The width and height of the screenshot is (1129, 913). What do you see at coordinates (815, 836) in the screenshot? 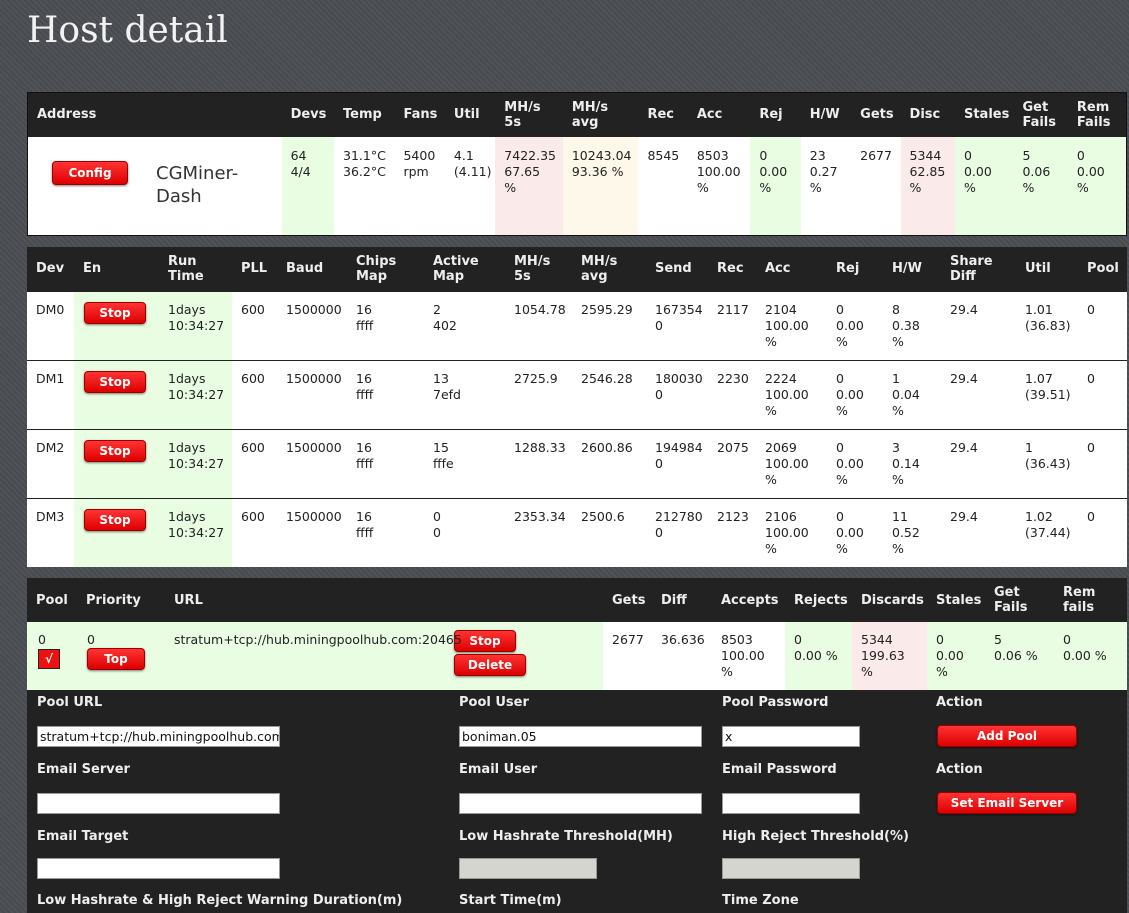
I see `high-reject-threshold-label: High Reject Threshold(%)` at bounding box center [815, 836].